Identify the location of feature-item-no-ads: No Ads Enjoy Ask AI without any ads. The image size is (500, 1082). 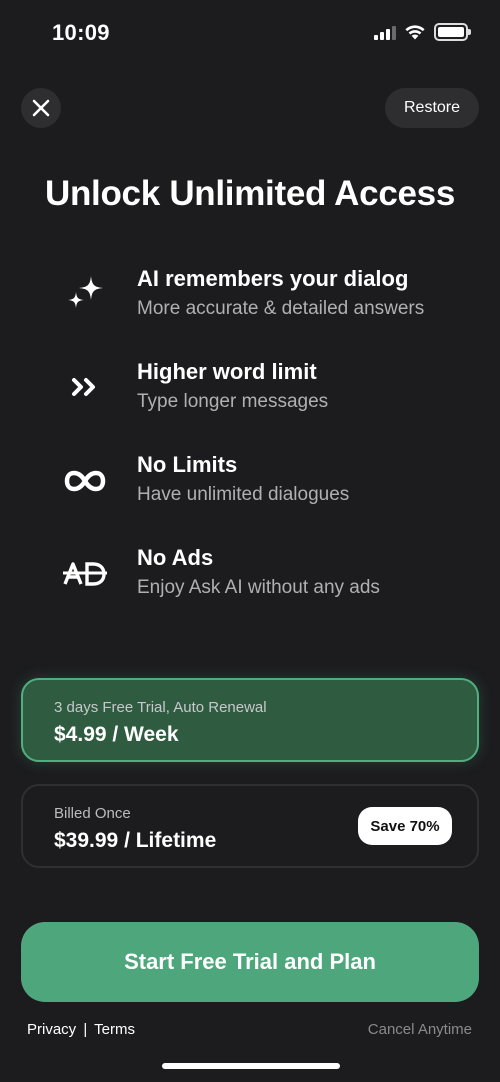
(250, 580).